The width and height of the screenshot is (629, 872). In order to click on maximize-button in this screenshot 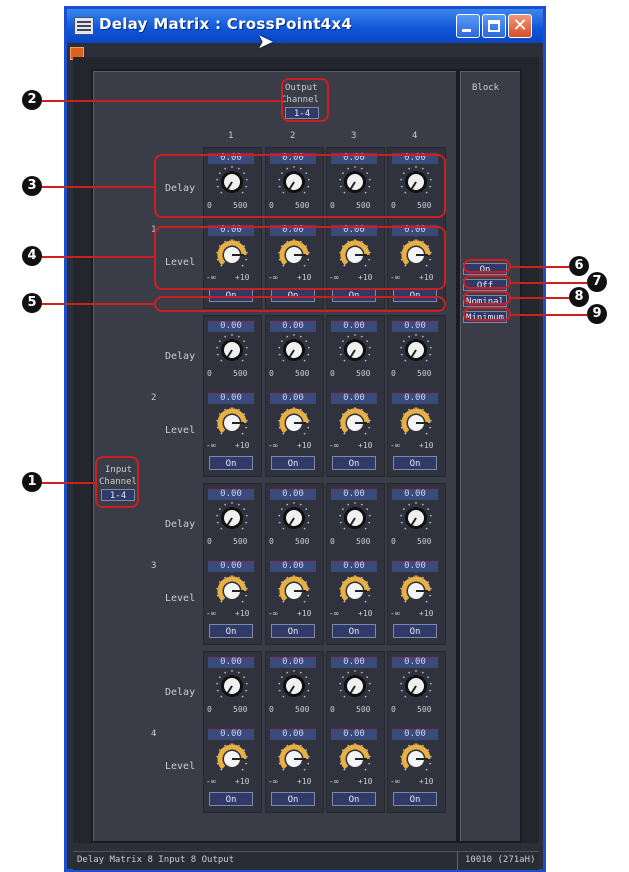, I will do `click(494, 26)`.